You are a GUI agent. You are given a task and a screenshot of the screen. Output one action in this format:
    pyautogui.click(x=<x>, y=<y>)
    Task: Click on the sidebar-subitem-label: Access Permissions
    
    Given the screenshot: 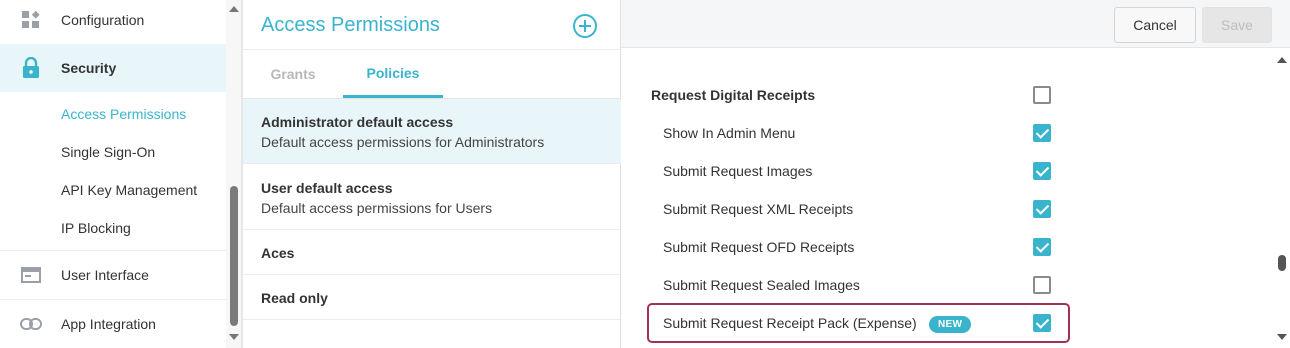 What is the action you would take?
    pyautogui.click(x=124, y=114)
    